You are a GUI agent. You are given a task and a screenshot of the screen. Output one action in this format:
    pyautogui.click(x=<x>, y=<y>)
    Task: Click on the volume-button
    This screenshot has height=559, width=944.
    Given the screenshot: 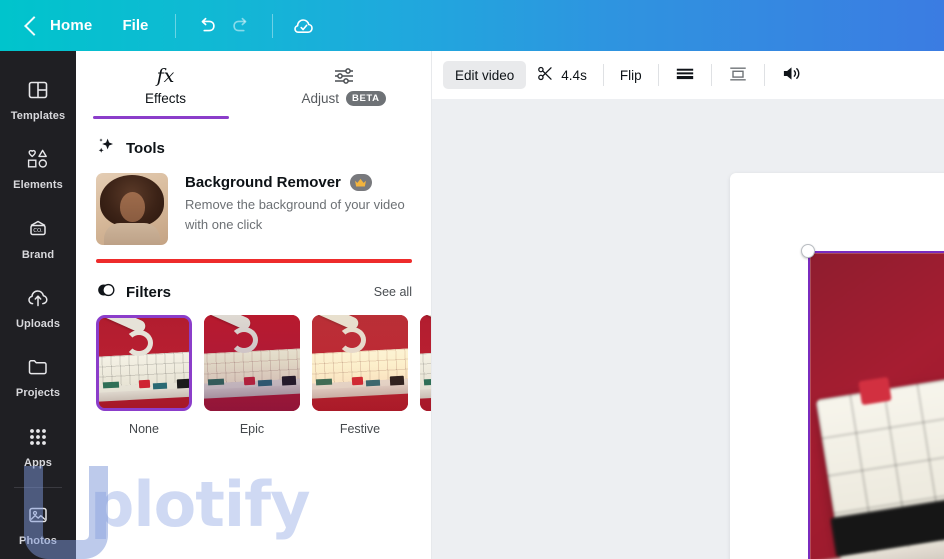 What is the action you would take?
    pyautogui.click(x=791, y=75)
    